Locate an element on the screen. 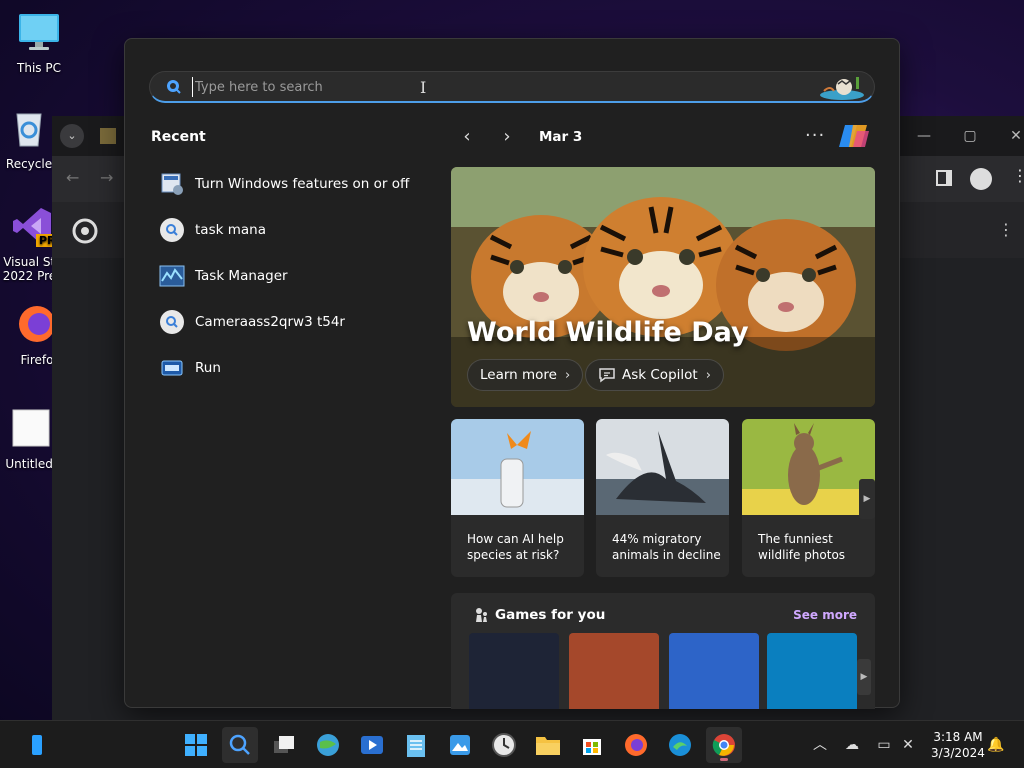 This screenshot has height=768, width=1024. show-hidden-icons-chevron-up-icon: ︿ is located at coordinates (820, 745).